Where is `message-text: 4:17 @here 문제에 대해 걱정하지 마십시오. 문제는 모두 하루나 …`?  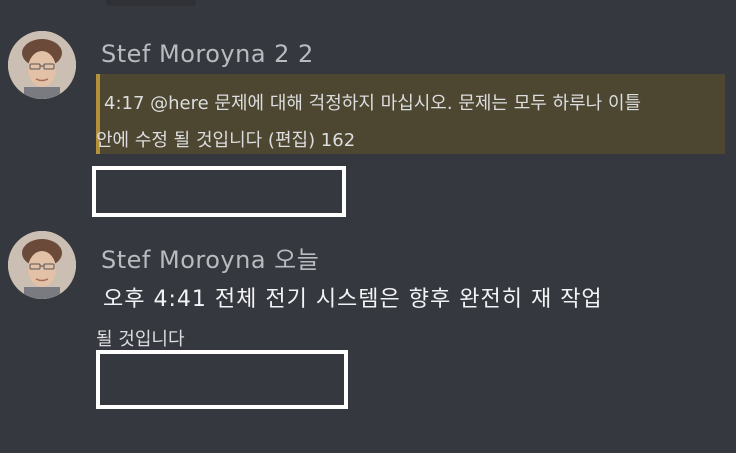 message-text: 4:17 @here 문제에 대해 걱정하지 마십시오. 문제는 모두 하루나 … is located at coordinates (373, 103).